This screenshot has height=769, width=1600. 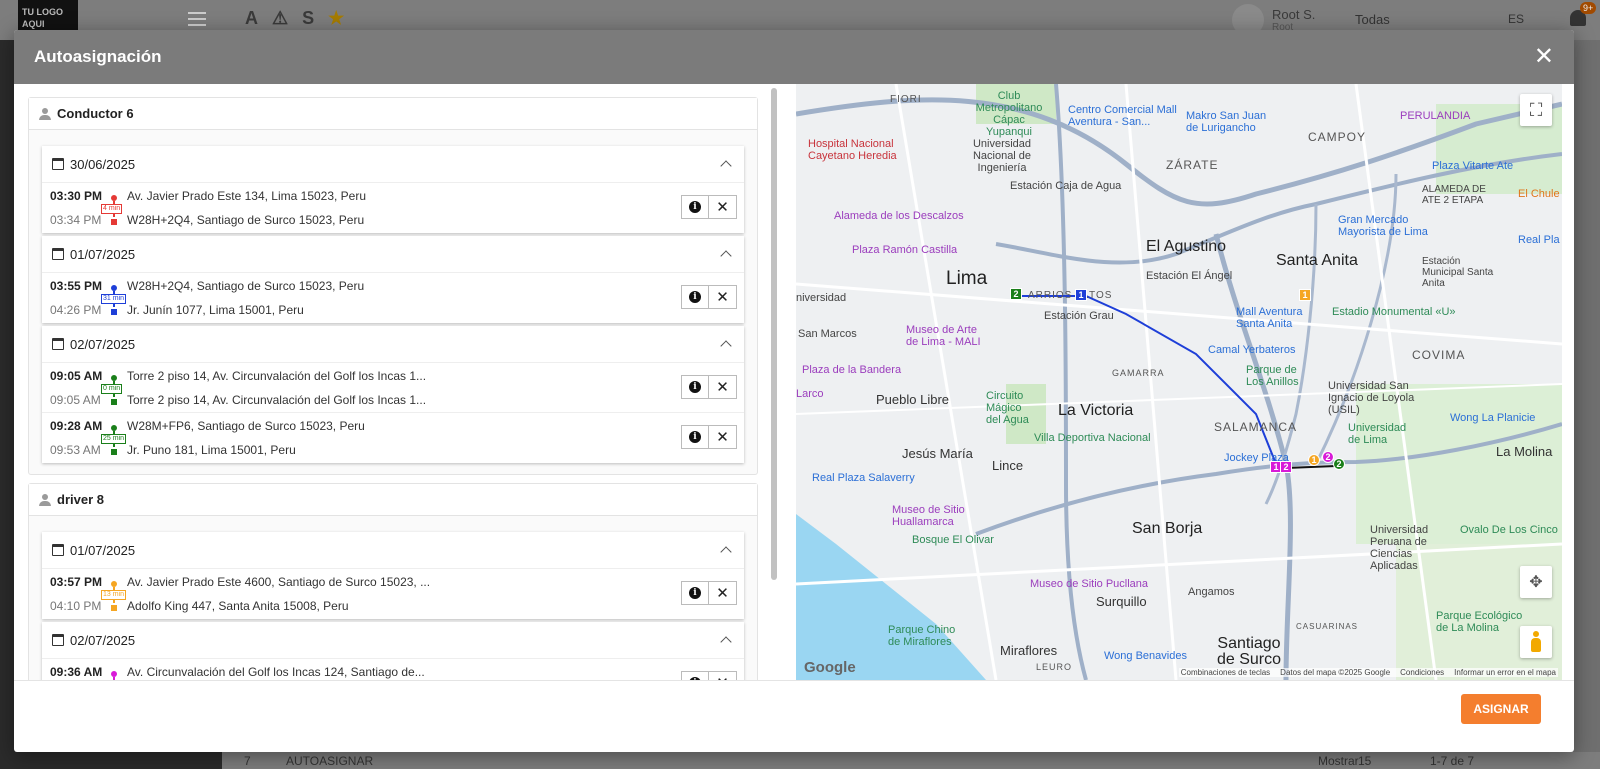 What do you see at coordinates (1054, 667) in the screenshot?
I see `map-label-leuro: LEURO` at bounding box center [1054, 667].